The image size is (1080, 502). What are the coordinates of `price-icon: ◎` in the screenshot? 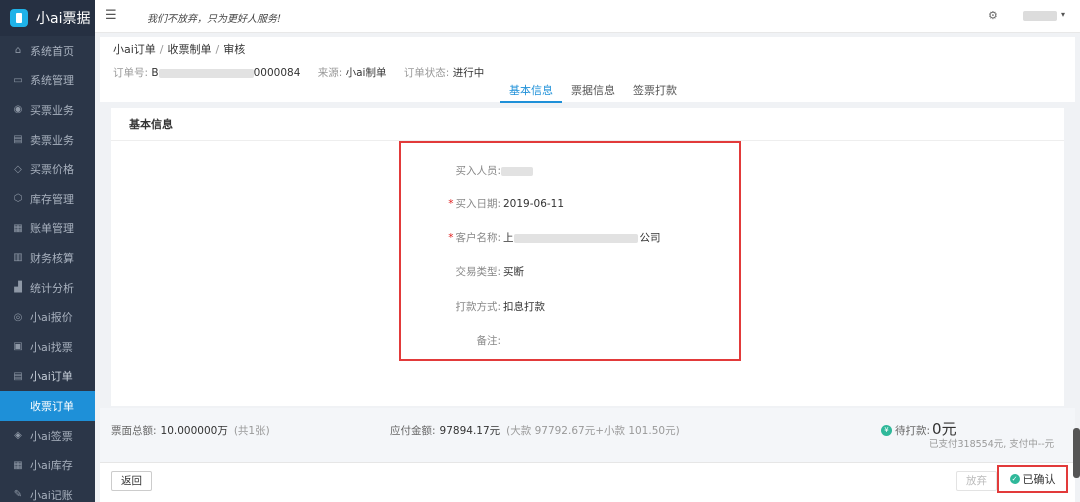 It's located at (18, 317).